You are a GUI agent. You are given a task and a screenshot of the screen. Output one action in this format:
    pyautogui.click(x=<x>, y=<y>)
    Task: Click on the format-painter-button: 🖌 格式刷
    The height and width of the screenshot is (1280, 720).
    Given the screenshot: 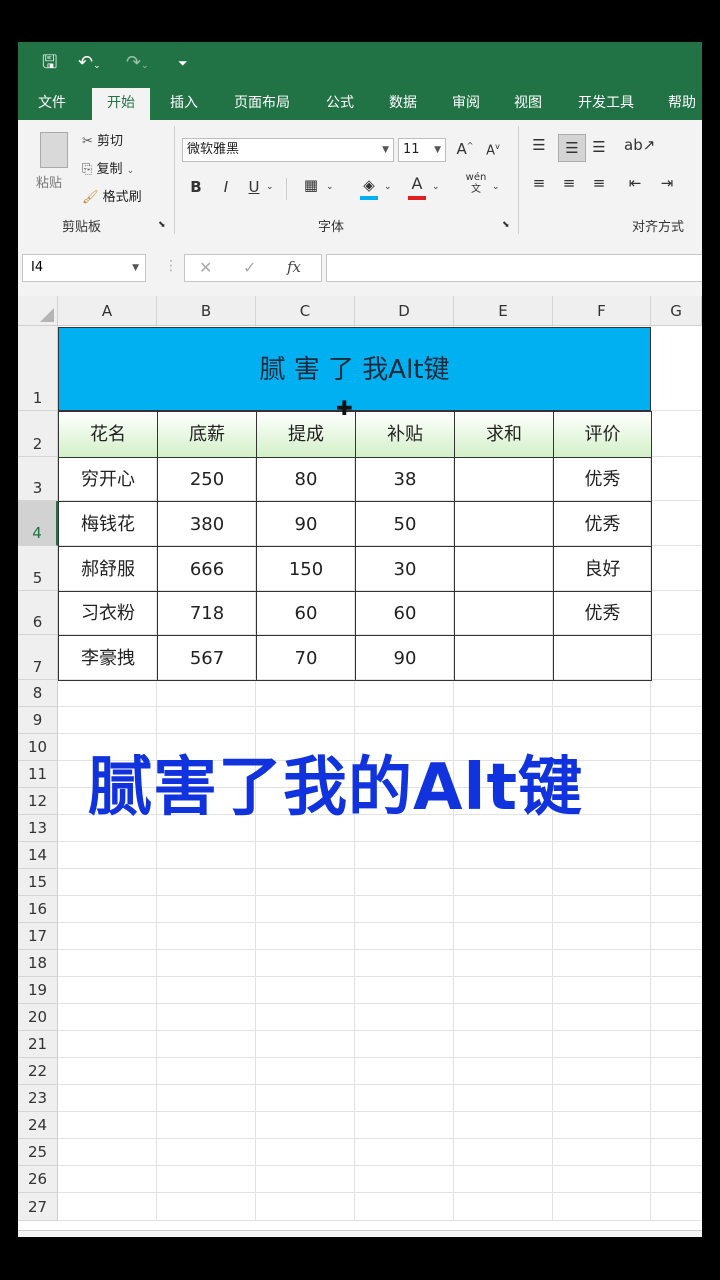 What is the action you would take?
    pyautogui.click(x=112, y=195)
    